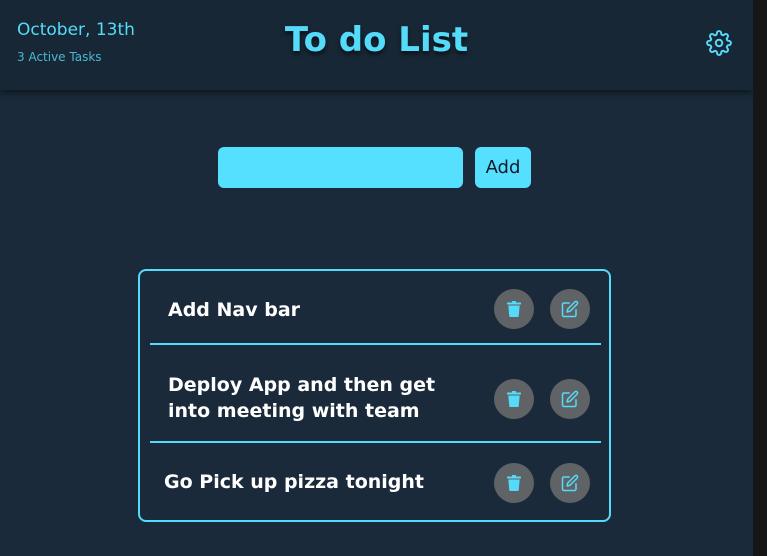 Image resolution: width=767 pixels, height=556 pixels. I want to click on task-text: Go Pick up pizza tonight, so click(294, 482).